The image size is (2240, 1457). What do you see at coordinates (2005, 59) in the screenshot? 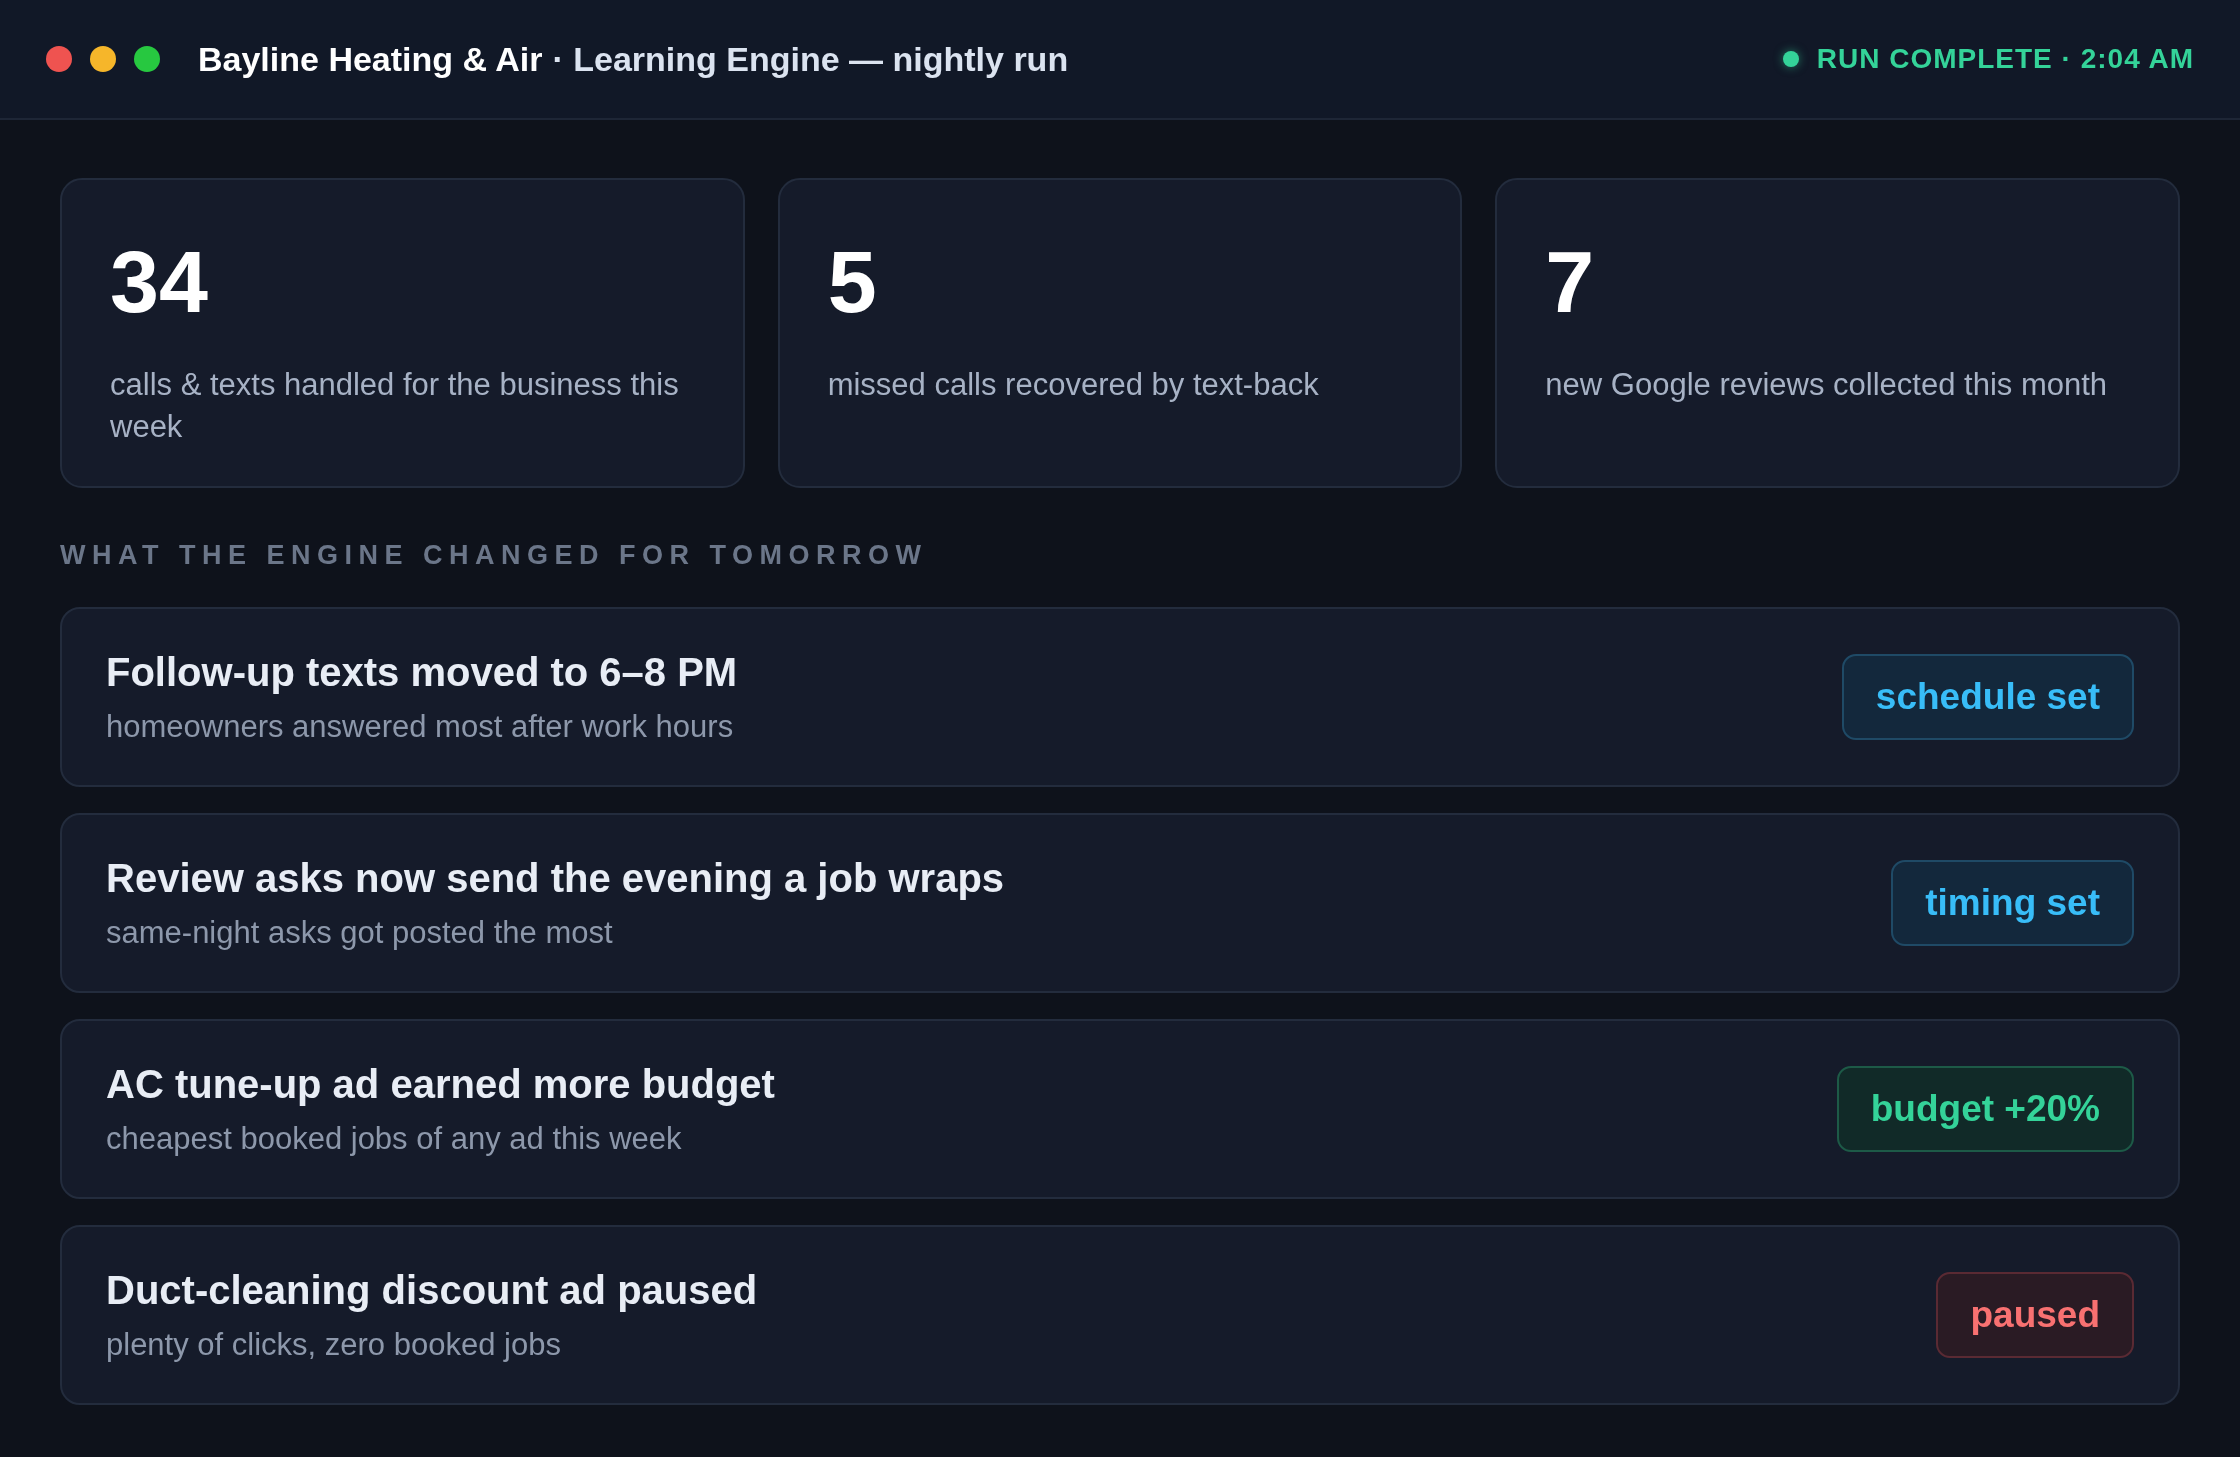
I see `run-status: RUN COMPLETE · 2:04 AM` at bounding box center [2005, 59].